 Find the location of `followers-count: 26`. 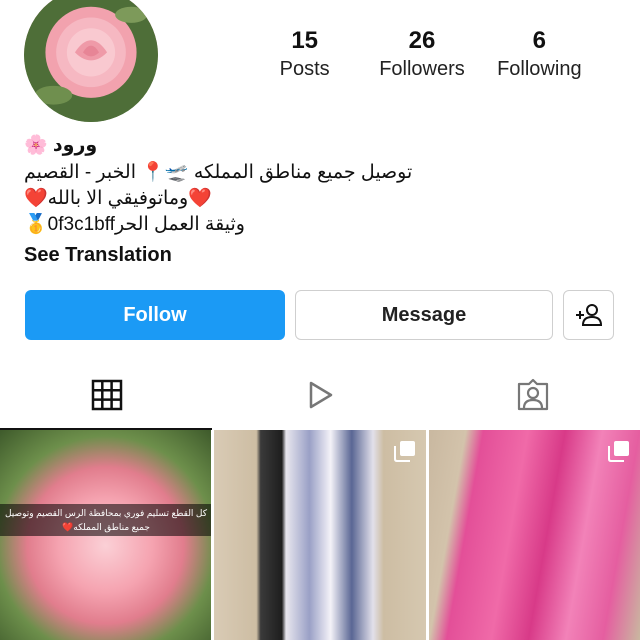

followers-count: 26 is located at coordinates (422, 40).